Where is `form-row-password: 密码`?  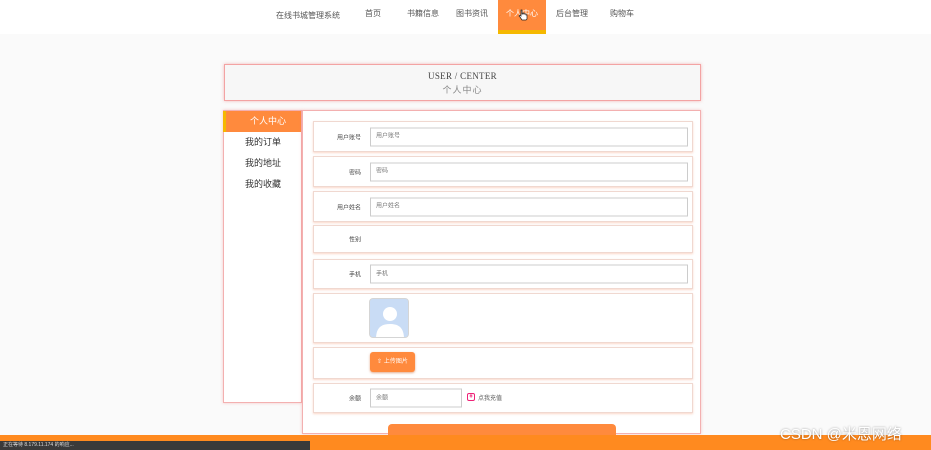 form-row-password: 密码 is located at coordinates (503, 171).